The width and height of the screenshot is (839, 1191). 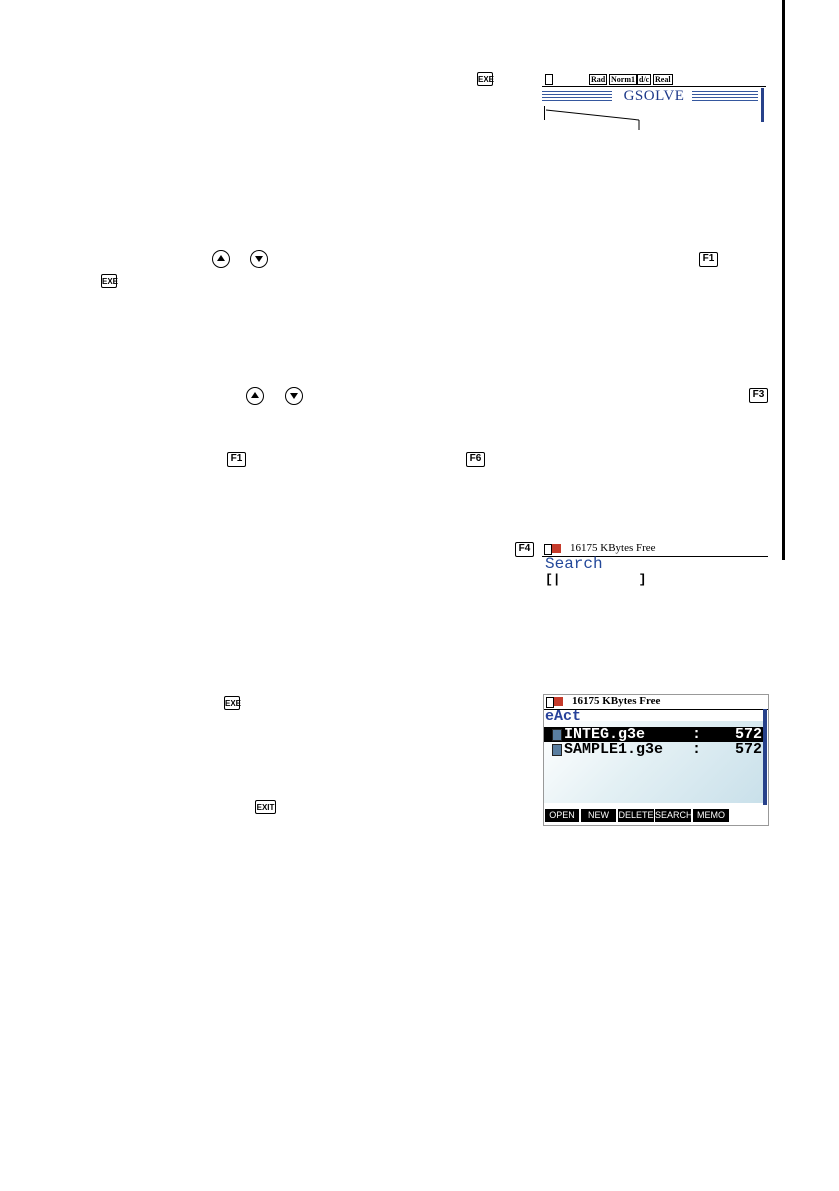 What do you see at coordinates (598, 815) in the screenshot?
I see `fkey-new: NEW` at bounding box center [598, 815].